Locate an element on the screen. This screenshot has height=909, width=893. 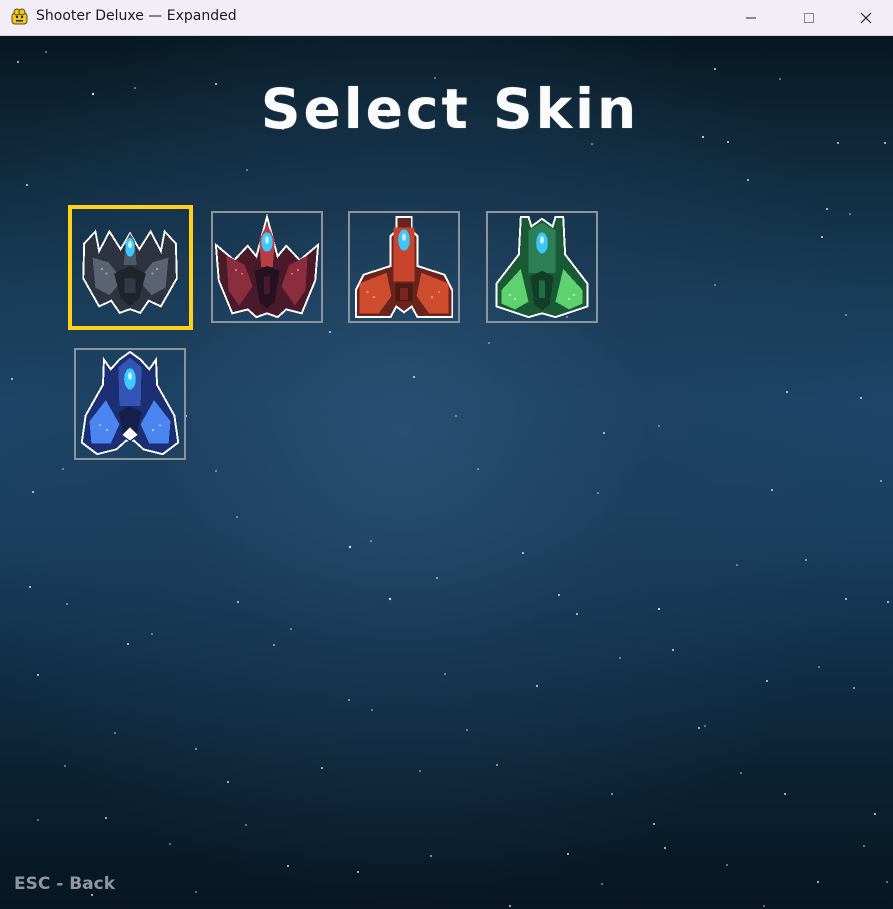
gray-fighter-ship-icon is located at coordinates (130, 272).